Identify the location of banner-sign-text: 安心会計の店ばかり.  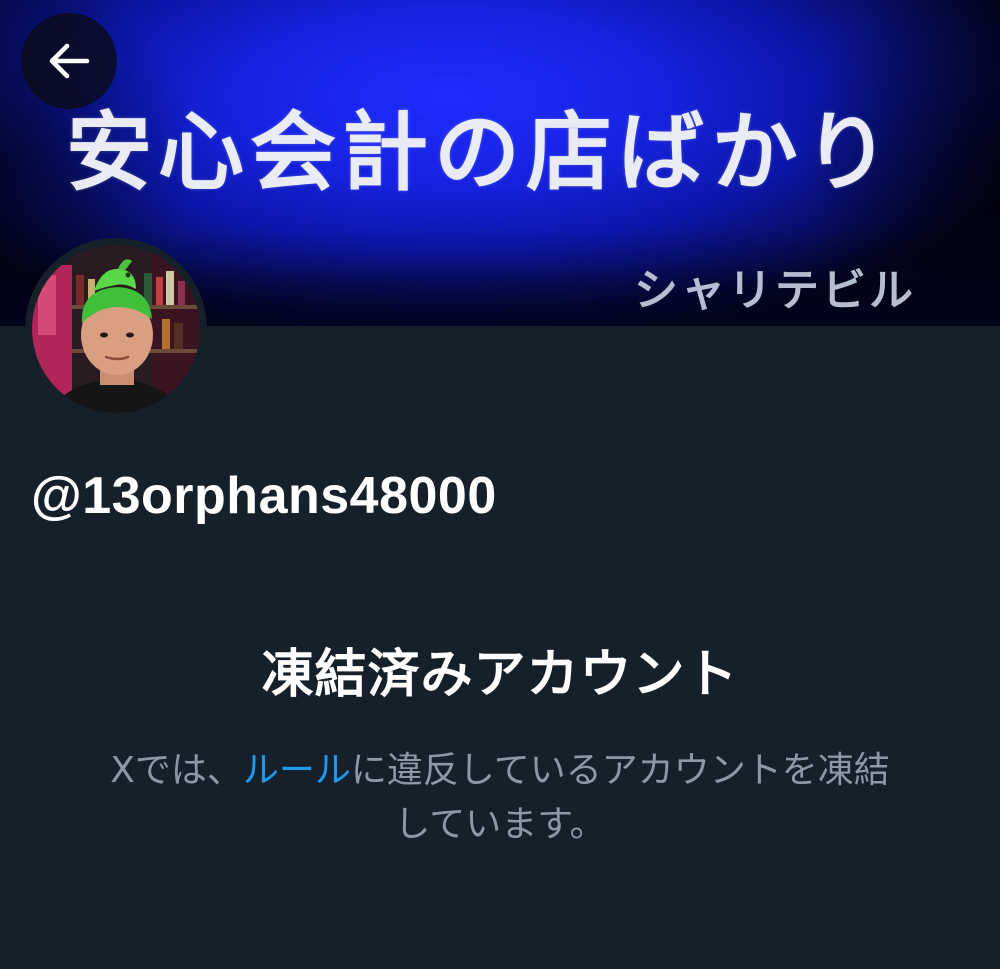
(481, 153).